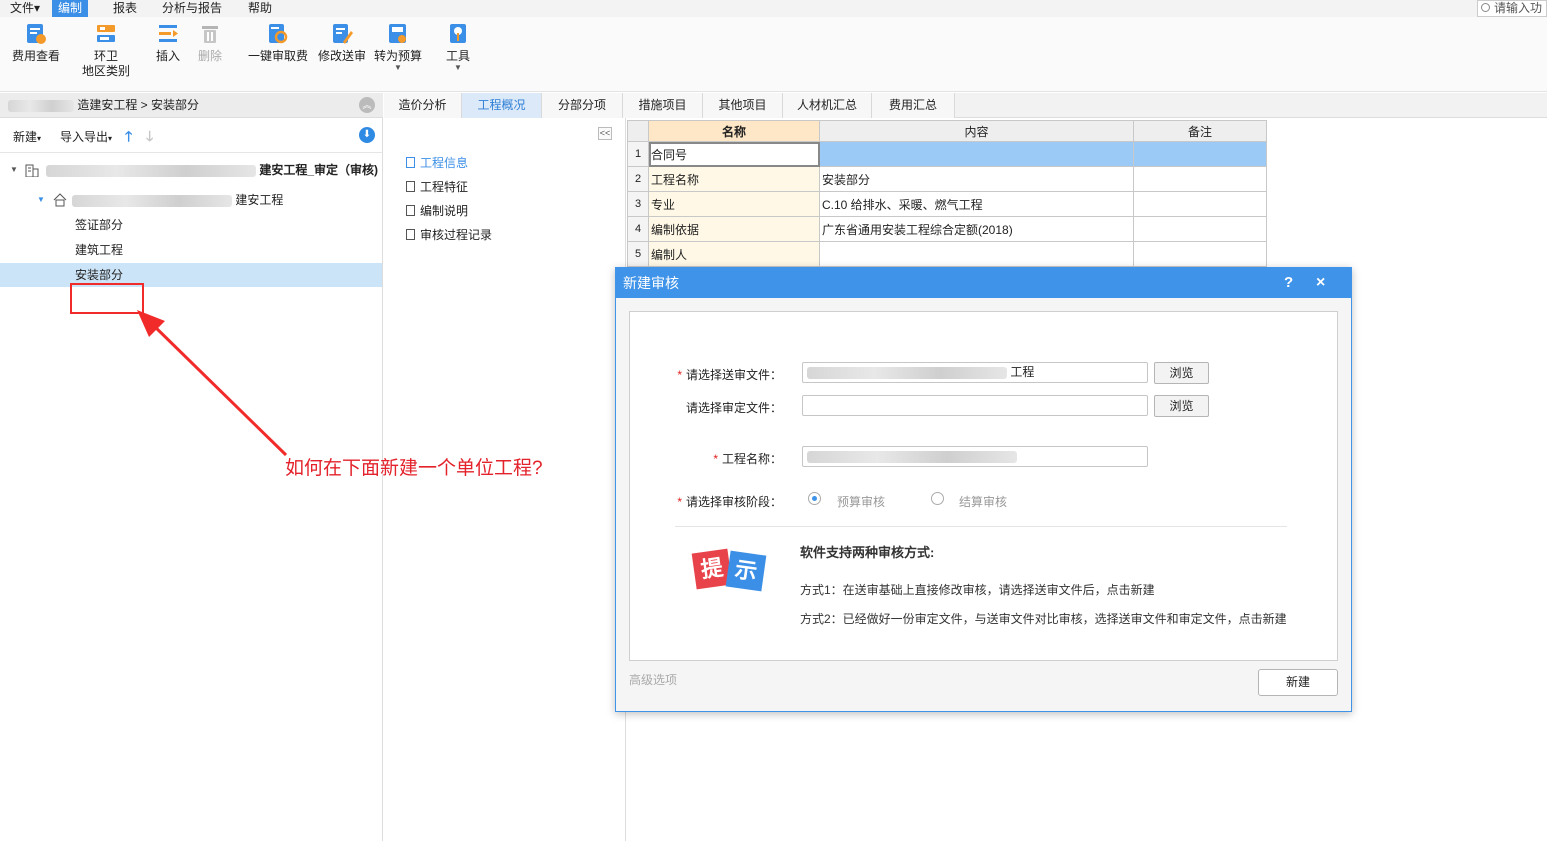 This screenshot has height=841, width=1547. Describe the element at coordinates (149, 138) in the screenshot. I see `move-down-icon: 🡓` at that location.